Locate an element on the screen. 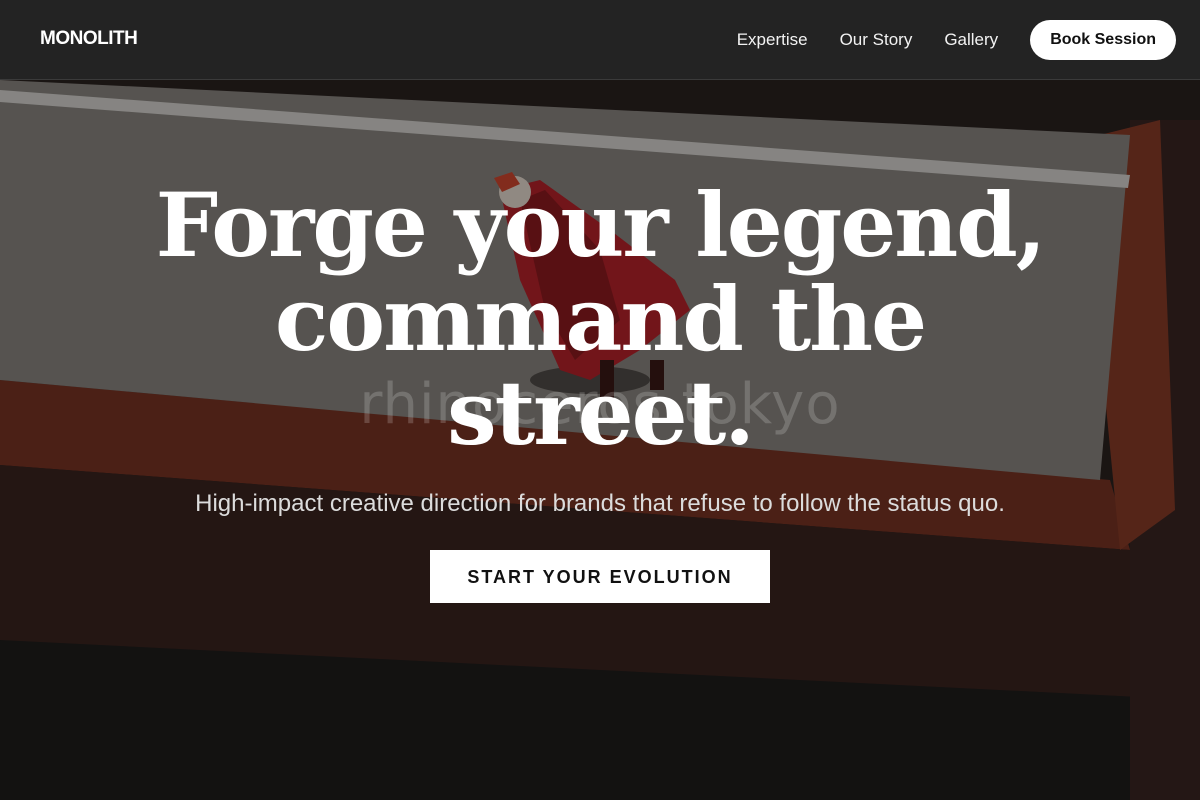 This screenshot has height=800, width=1200. hero-title-line-1: Forge your legend, is located at coordinates (601, 225).